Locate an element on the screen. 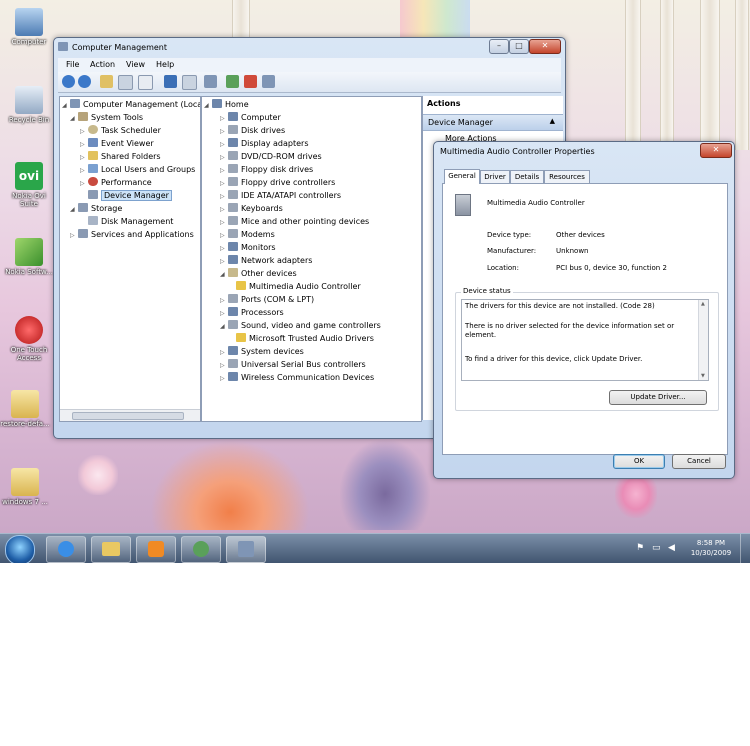 The height and width of the screenshot is (746, 750). show-hide-tree-icon is located at coordinates (125, 82).